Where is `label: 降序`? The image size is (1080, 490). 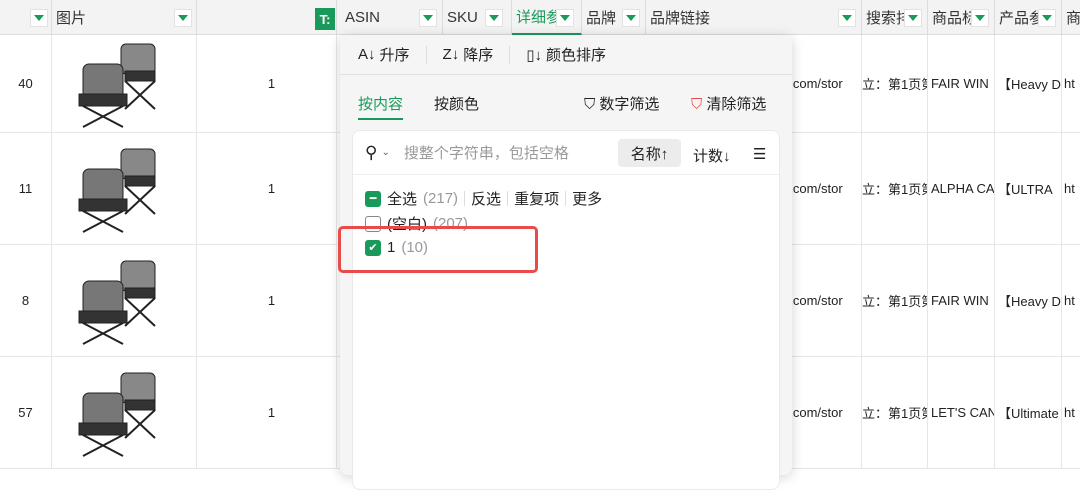 label: 降序 is located at coordinates (478, 55).